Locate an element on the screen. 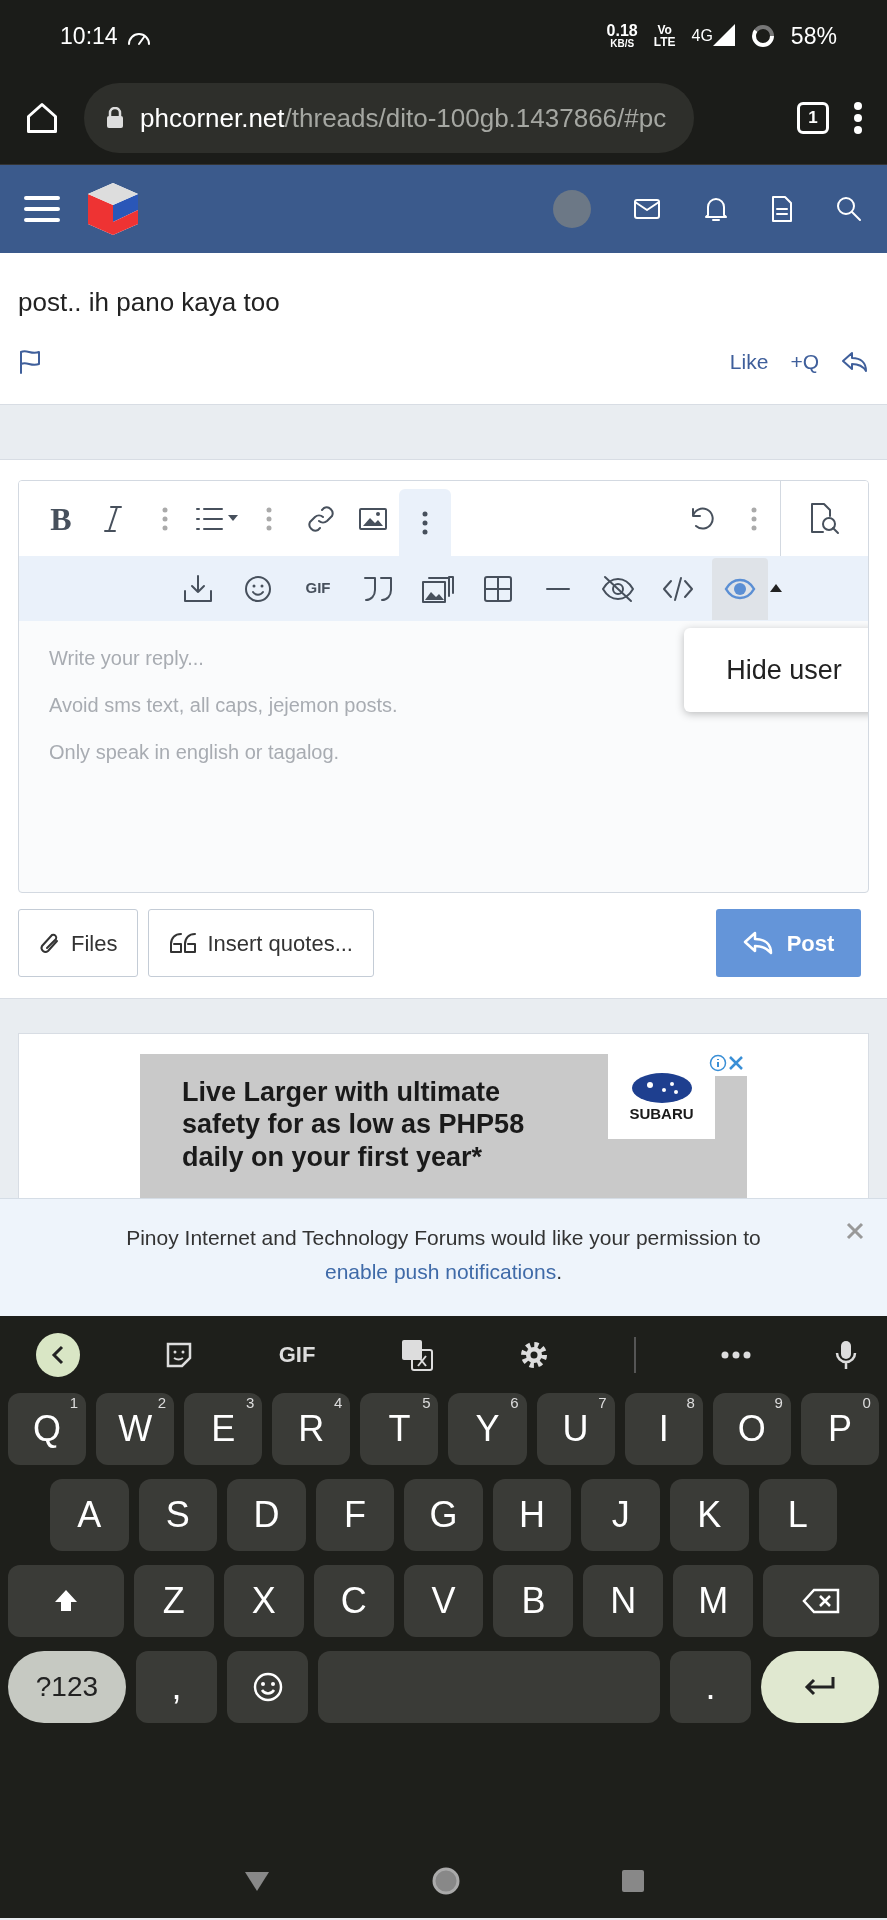  placeholder-text: Avoid sms text, all caps, jejemon posts. is located at coordinates (223, 705).